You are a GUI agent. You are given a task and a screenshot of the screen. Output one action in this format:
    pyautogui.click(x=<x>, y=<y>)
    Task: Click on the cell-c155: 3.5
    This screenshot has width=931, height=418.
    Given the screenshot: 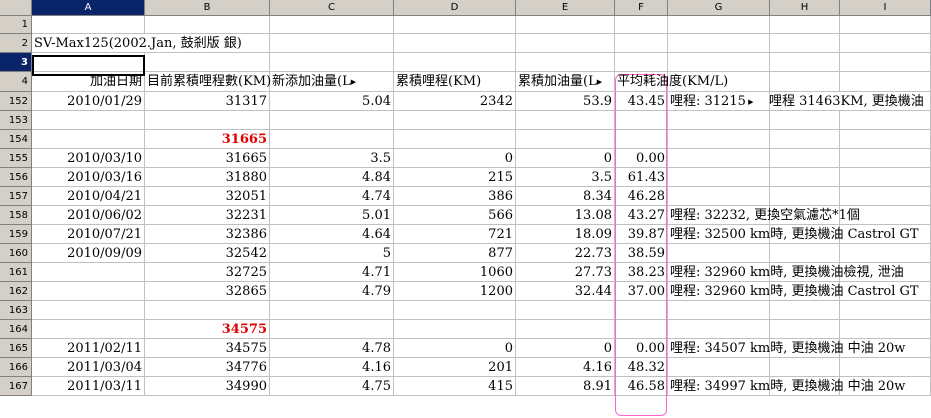 What is the action you would take?
    pyautogui.click(x=332, y=158)
    